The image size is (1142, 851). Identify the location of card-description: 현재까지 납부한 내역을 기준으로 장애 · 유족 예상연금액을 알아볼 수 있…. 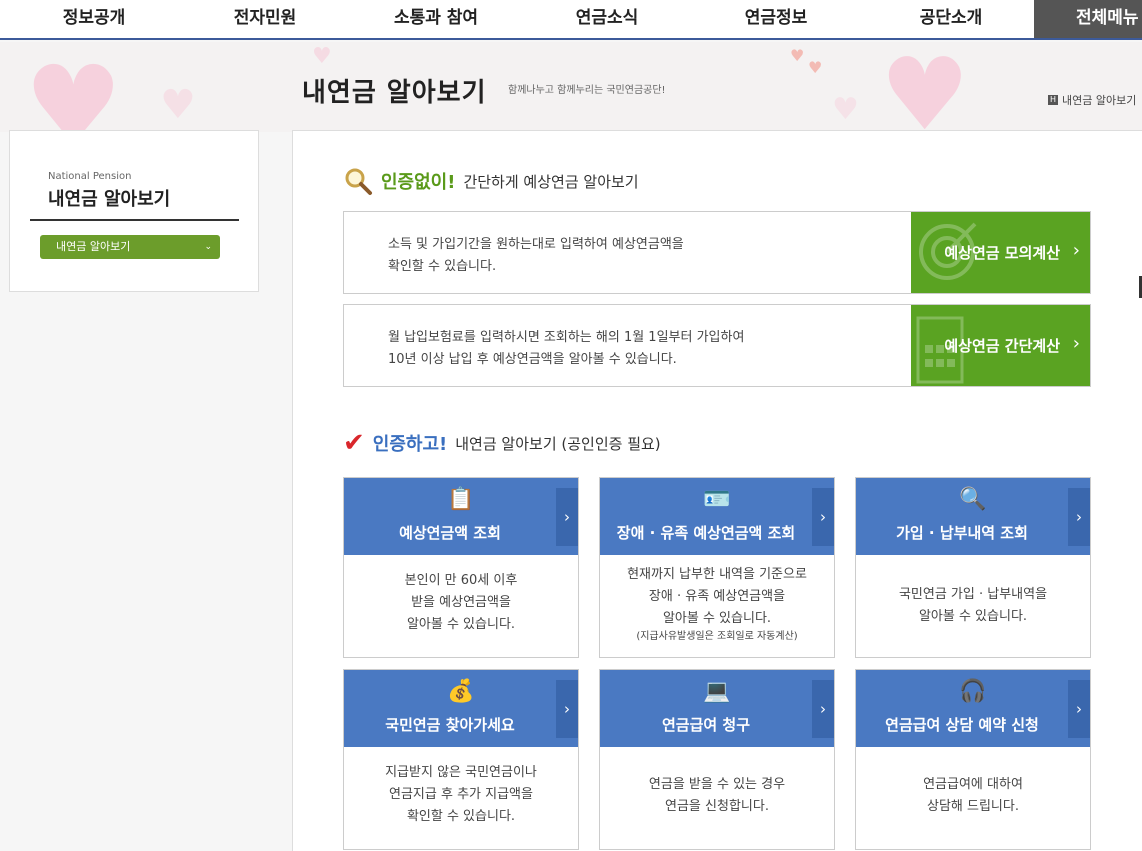
(717, 604).